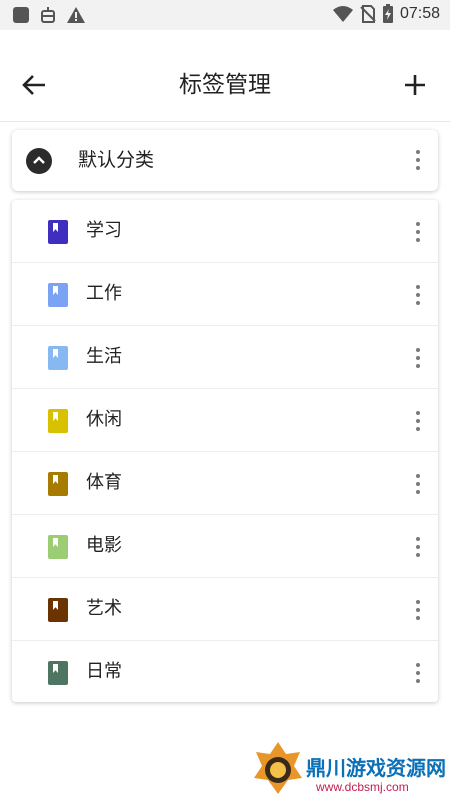  What do you see at coordinates (225, 294) in the screenshot?
I see `tag-row-work: 工作` at bounding box center [225, 294].